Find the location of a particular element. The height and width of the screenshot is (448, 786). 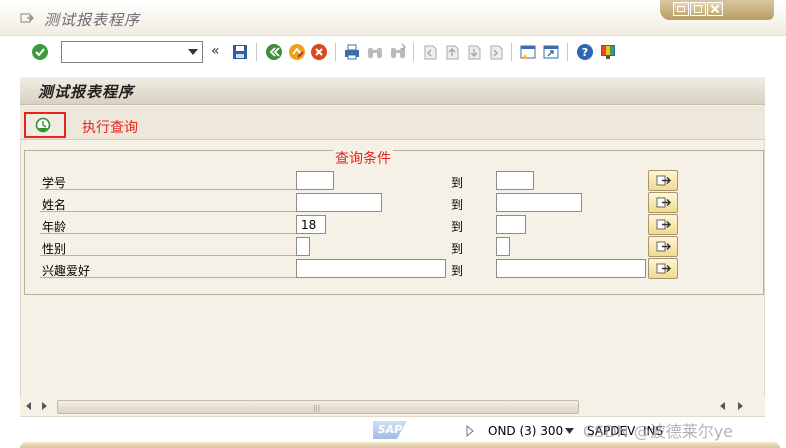

play-icon is located at coordinates (470, 431).